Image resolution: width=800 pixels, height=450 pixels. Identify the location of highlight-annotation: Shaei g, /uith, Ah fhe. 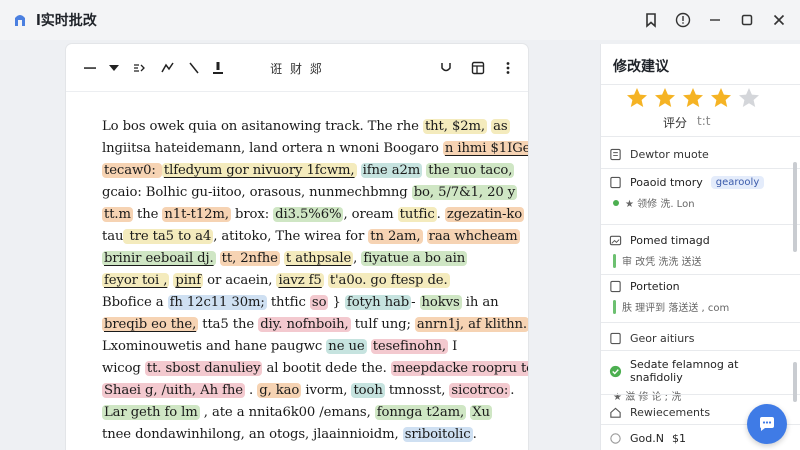
(173, 390).